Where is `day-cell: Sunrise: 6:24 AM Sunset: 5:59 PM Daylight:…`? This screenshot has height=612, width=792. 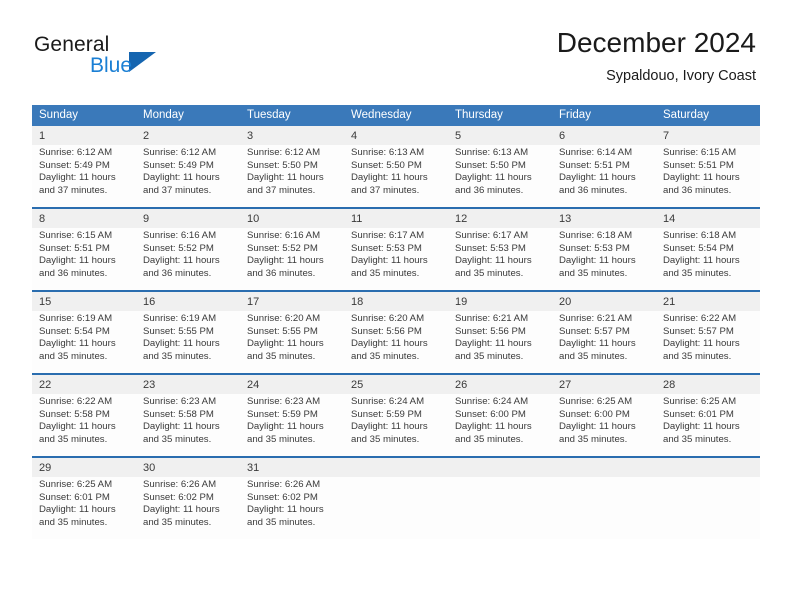 day-cell: Sunrise: 6:24 AM Sunset: 5:59 PM Daylight:… is located at coordinates (396, 425).